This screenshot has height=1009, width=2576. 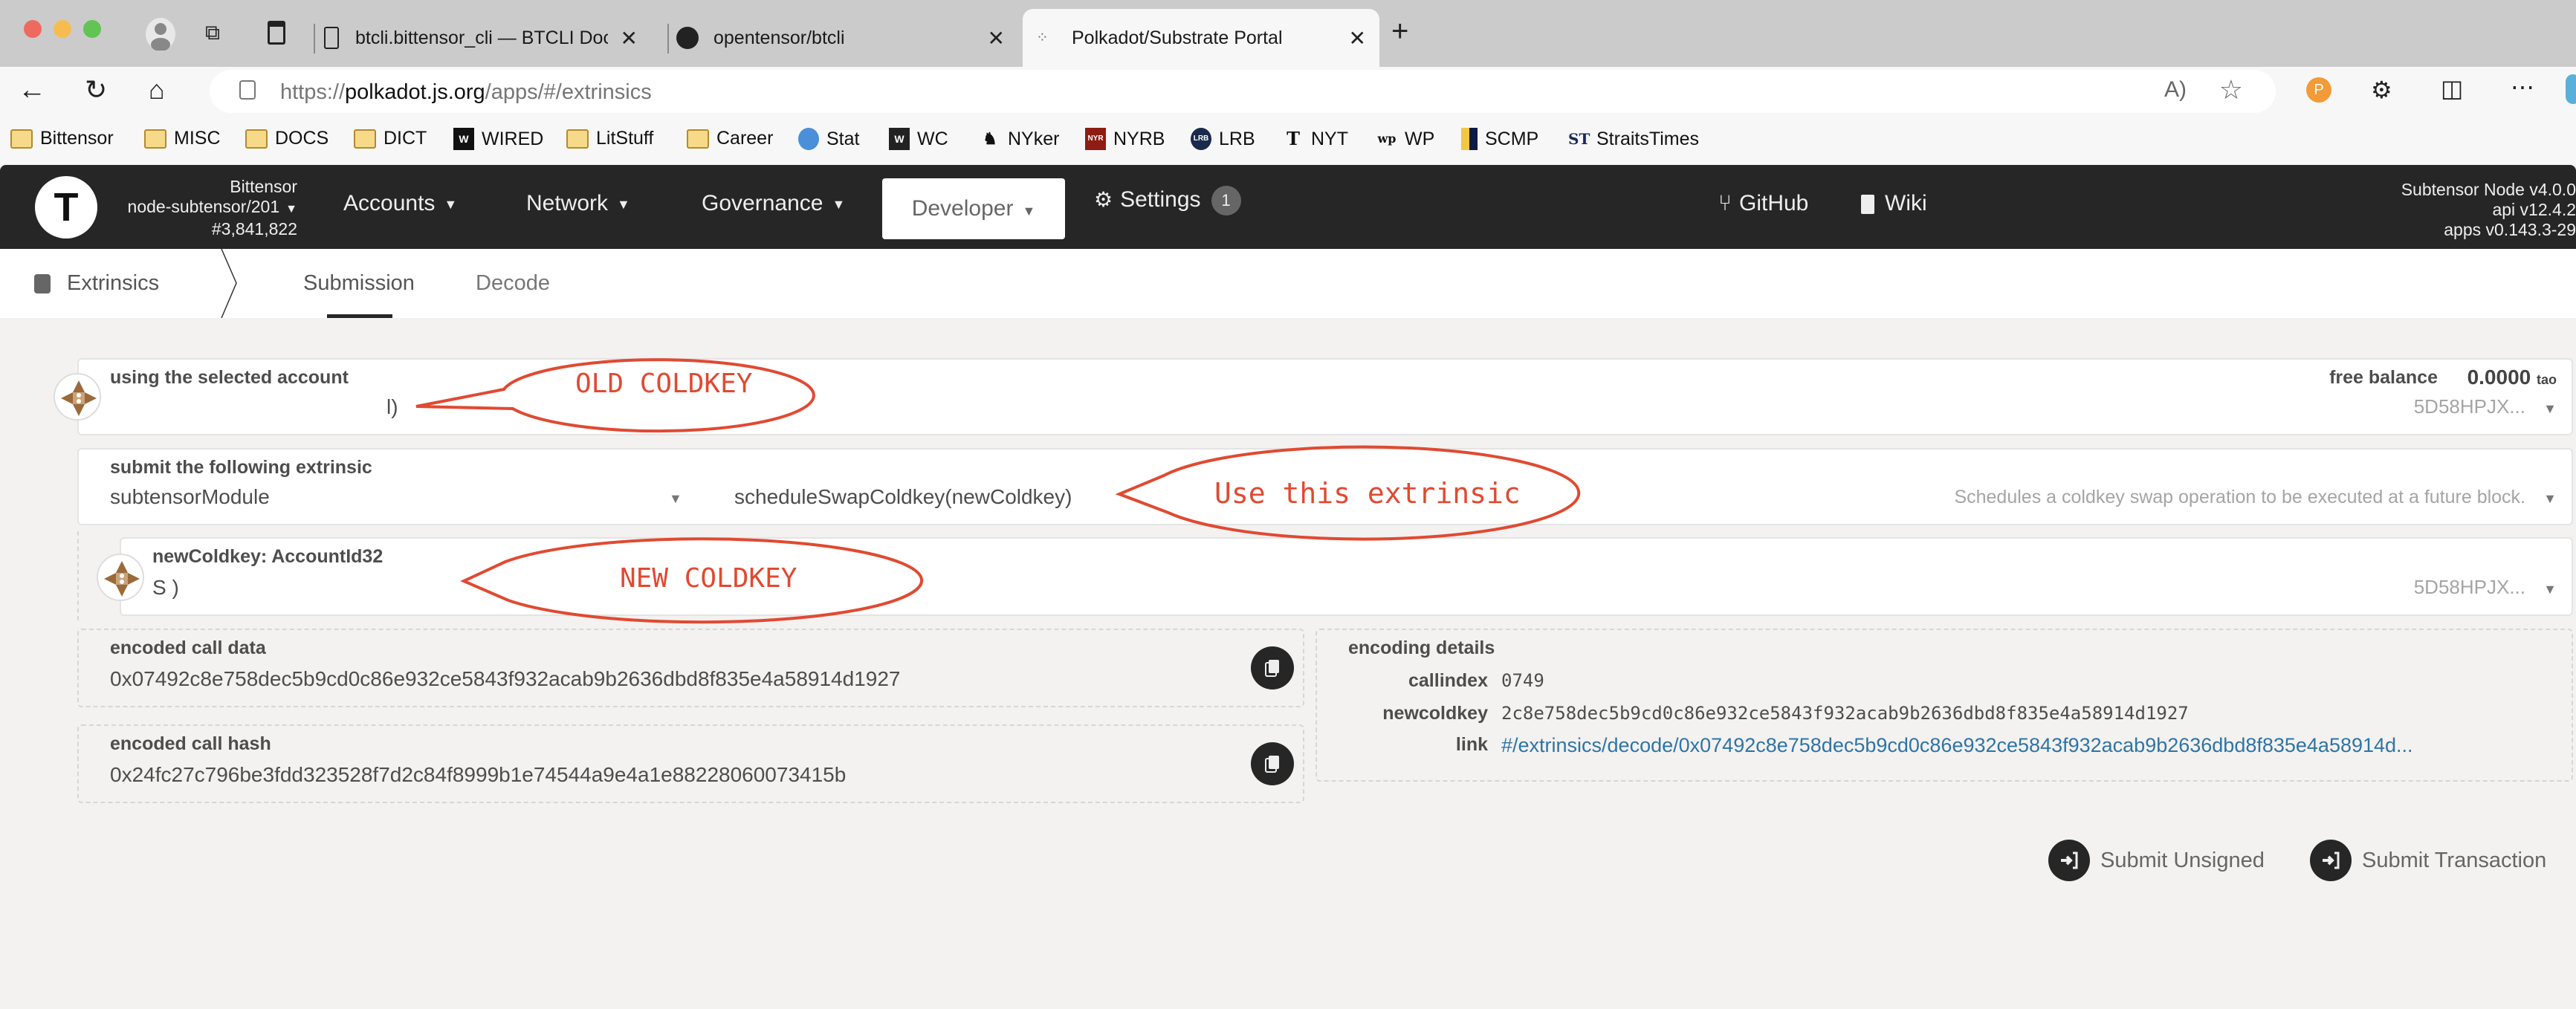 What do you see at coordinates (709, 578) in the screenshot?
I see `annotation-new-coldkey: NEW COLDKEY` at bounding box center [709, 578].